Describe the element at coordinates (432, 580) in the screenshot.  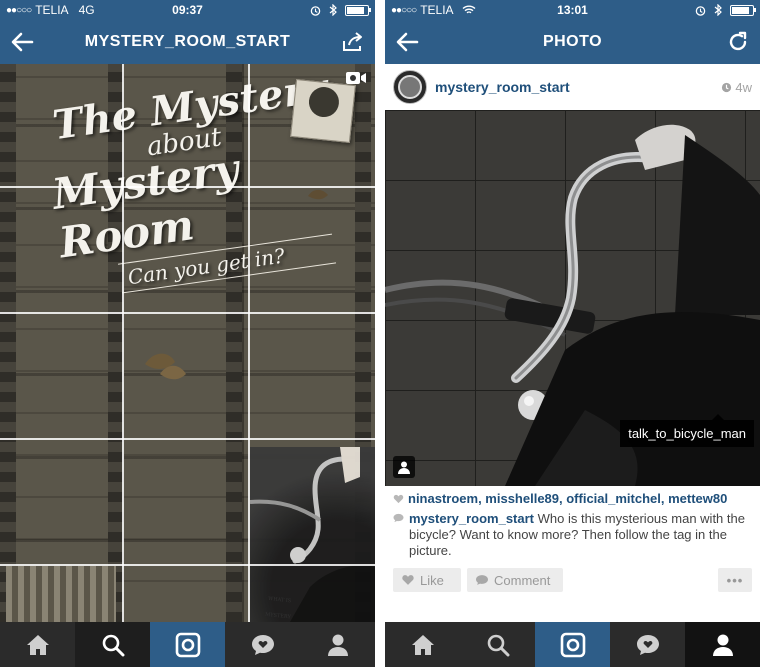
I see `like-label: Like` at that location.